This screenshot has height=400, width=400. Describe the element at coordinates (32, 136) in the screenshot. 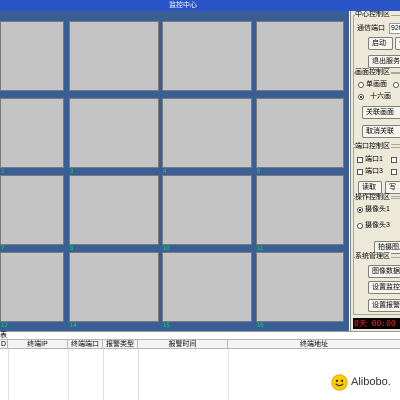

I see `video-cell: 2` at that location.